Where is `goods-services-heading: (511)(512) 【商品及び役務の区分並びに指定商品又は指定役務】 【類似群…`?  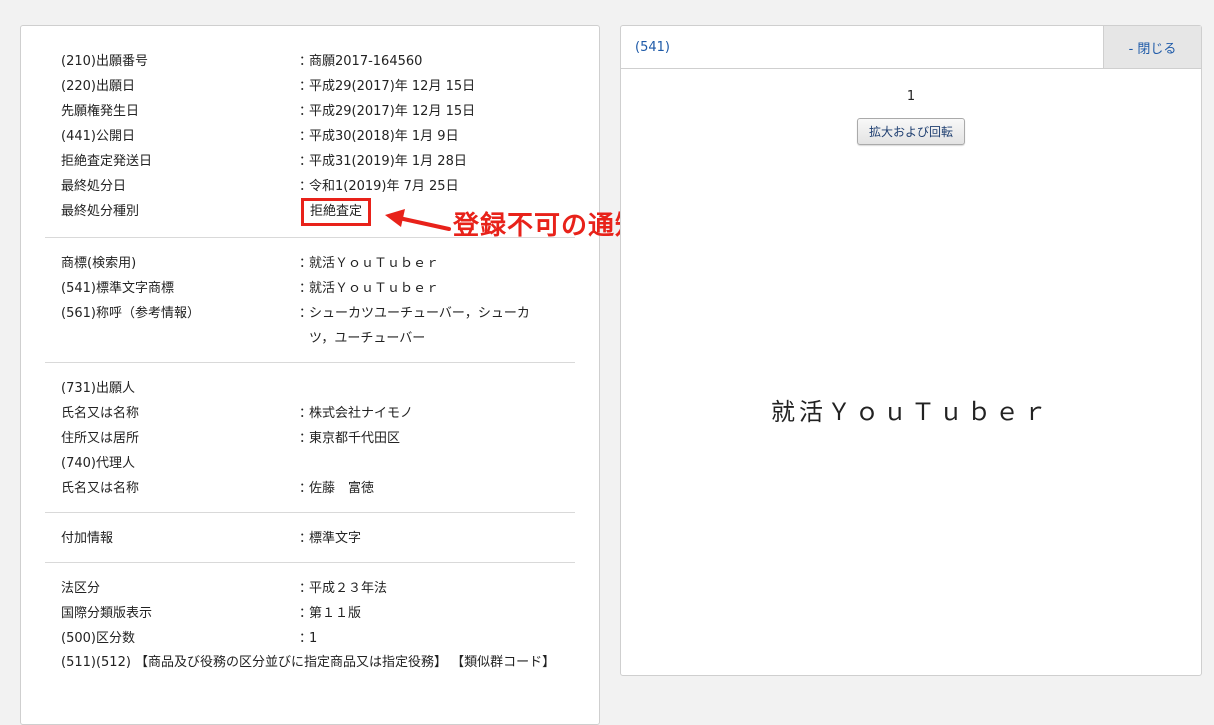
goods-services-heading: (511)(512) 【商品及び役務の区分並びに指定商品又は指定役務】 【類似群… is located at coordinates (308, 662).